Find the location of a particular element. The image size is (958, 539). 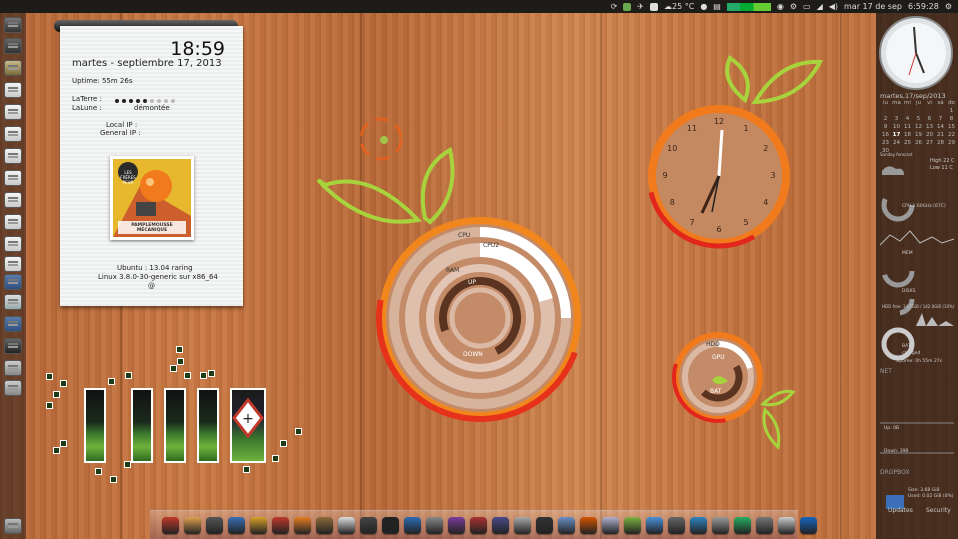

analog-clock-orange is located at coordinates (735, 152).